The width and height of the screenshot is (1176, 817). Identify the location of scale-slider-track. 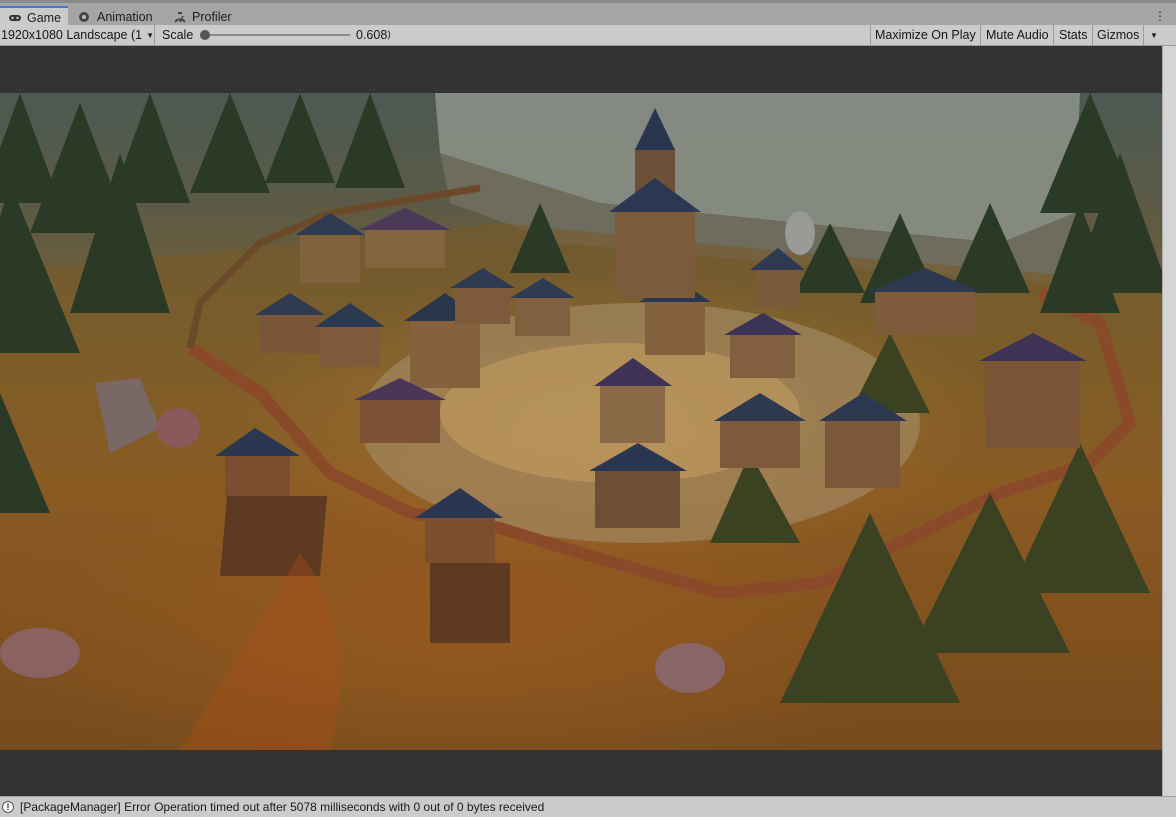
(277, 35).